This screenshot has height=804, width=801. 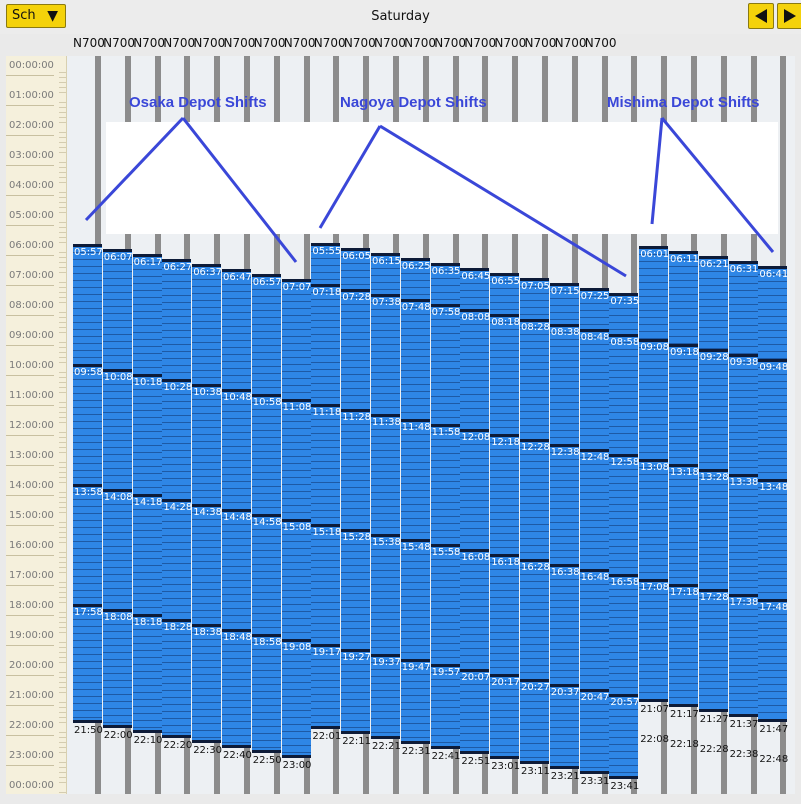 What do you see at coordinates (350, 177) in the screenshot?
I see `nagoya-pointer-left` at bounding box center [350, 177].